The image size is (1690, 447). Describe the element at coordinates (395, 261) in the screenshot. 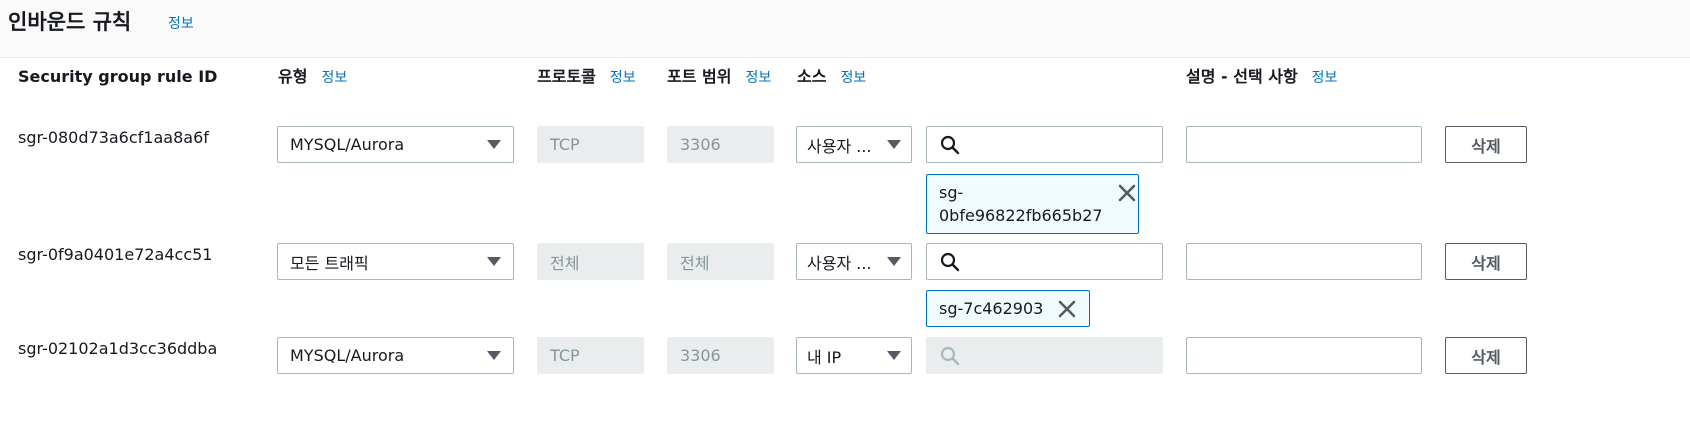

I see `type-select: 모든 트래픽` at that location.